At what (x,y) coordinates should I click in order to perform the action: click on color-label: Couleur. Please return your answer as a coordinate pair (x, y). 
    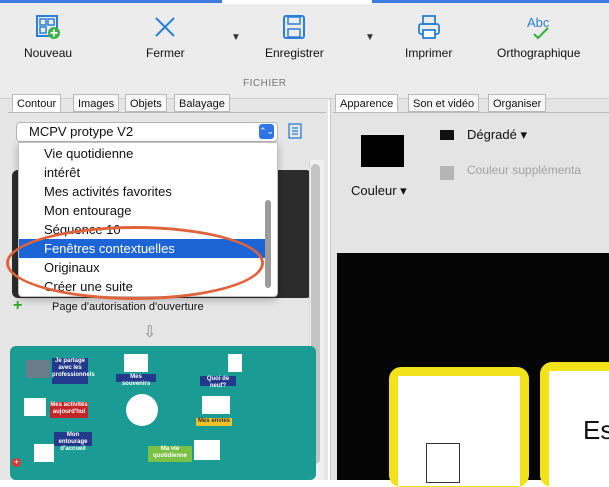
    Looking at the image, I should click on (374, 190).